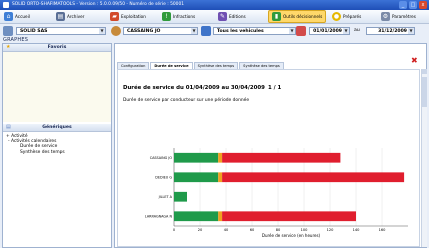 The height and width of the screenshot is (248, 429). Describe the element at coordinates (357, 30) in the screenshot. I see `date-separator: au` at that location.